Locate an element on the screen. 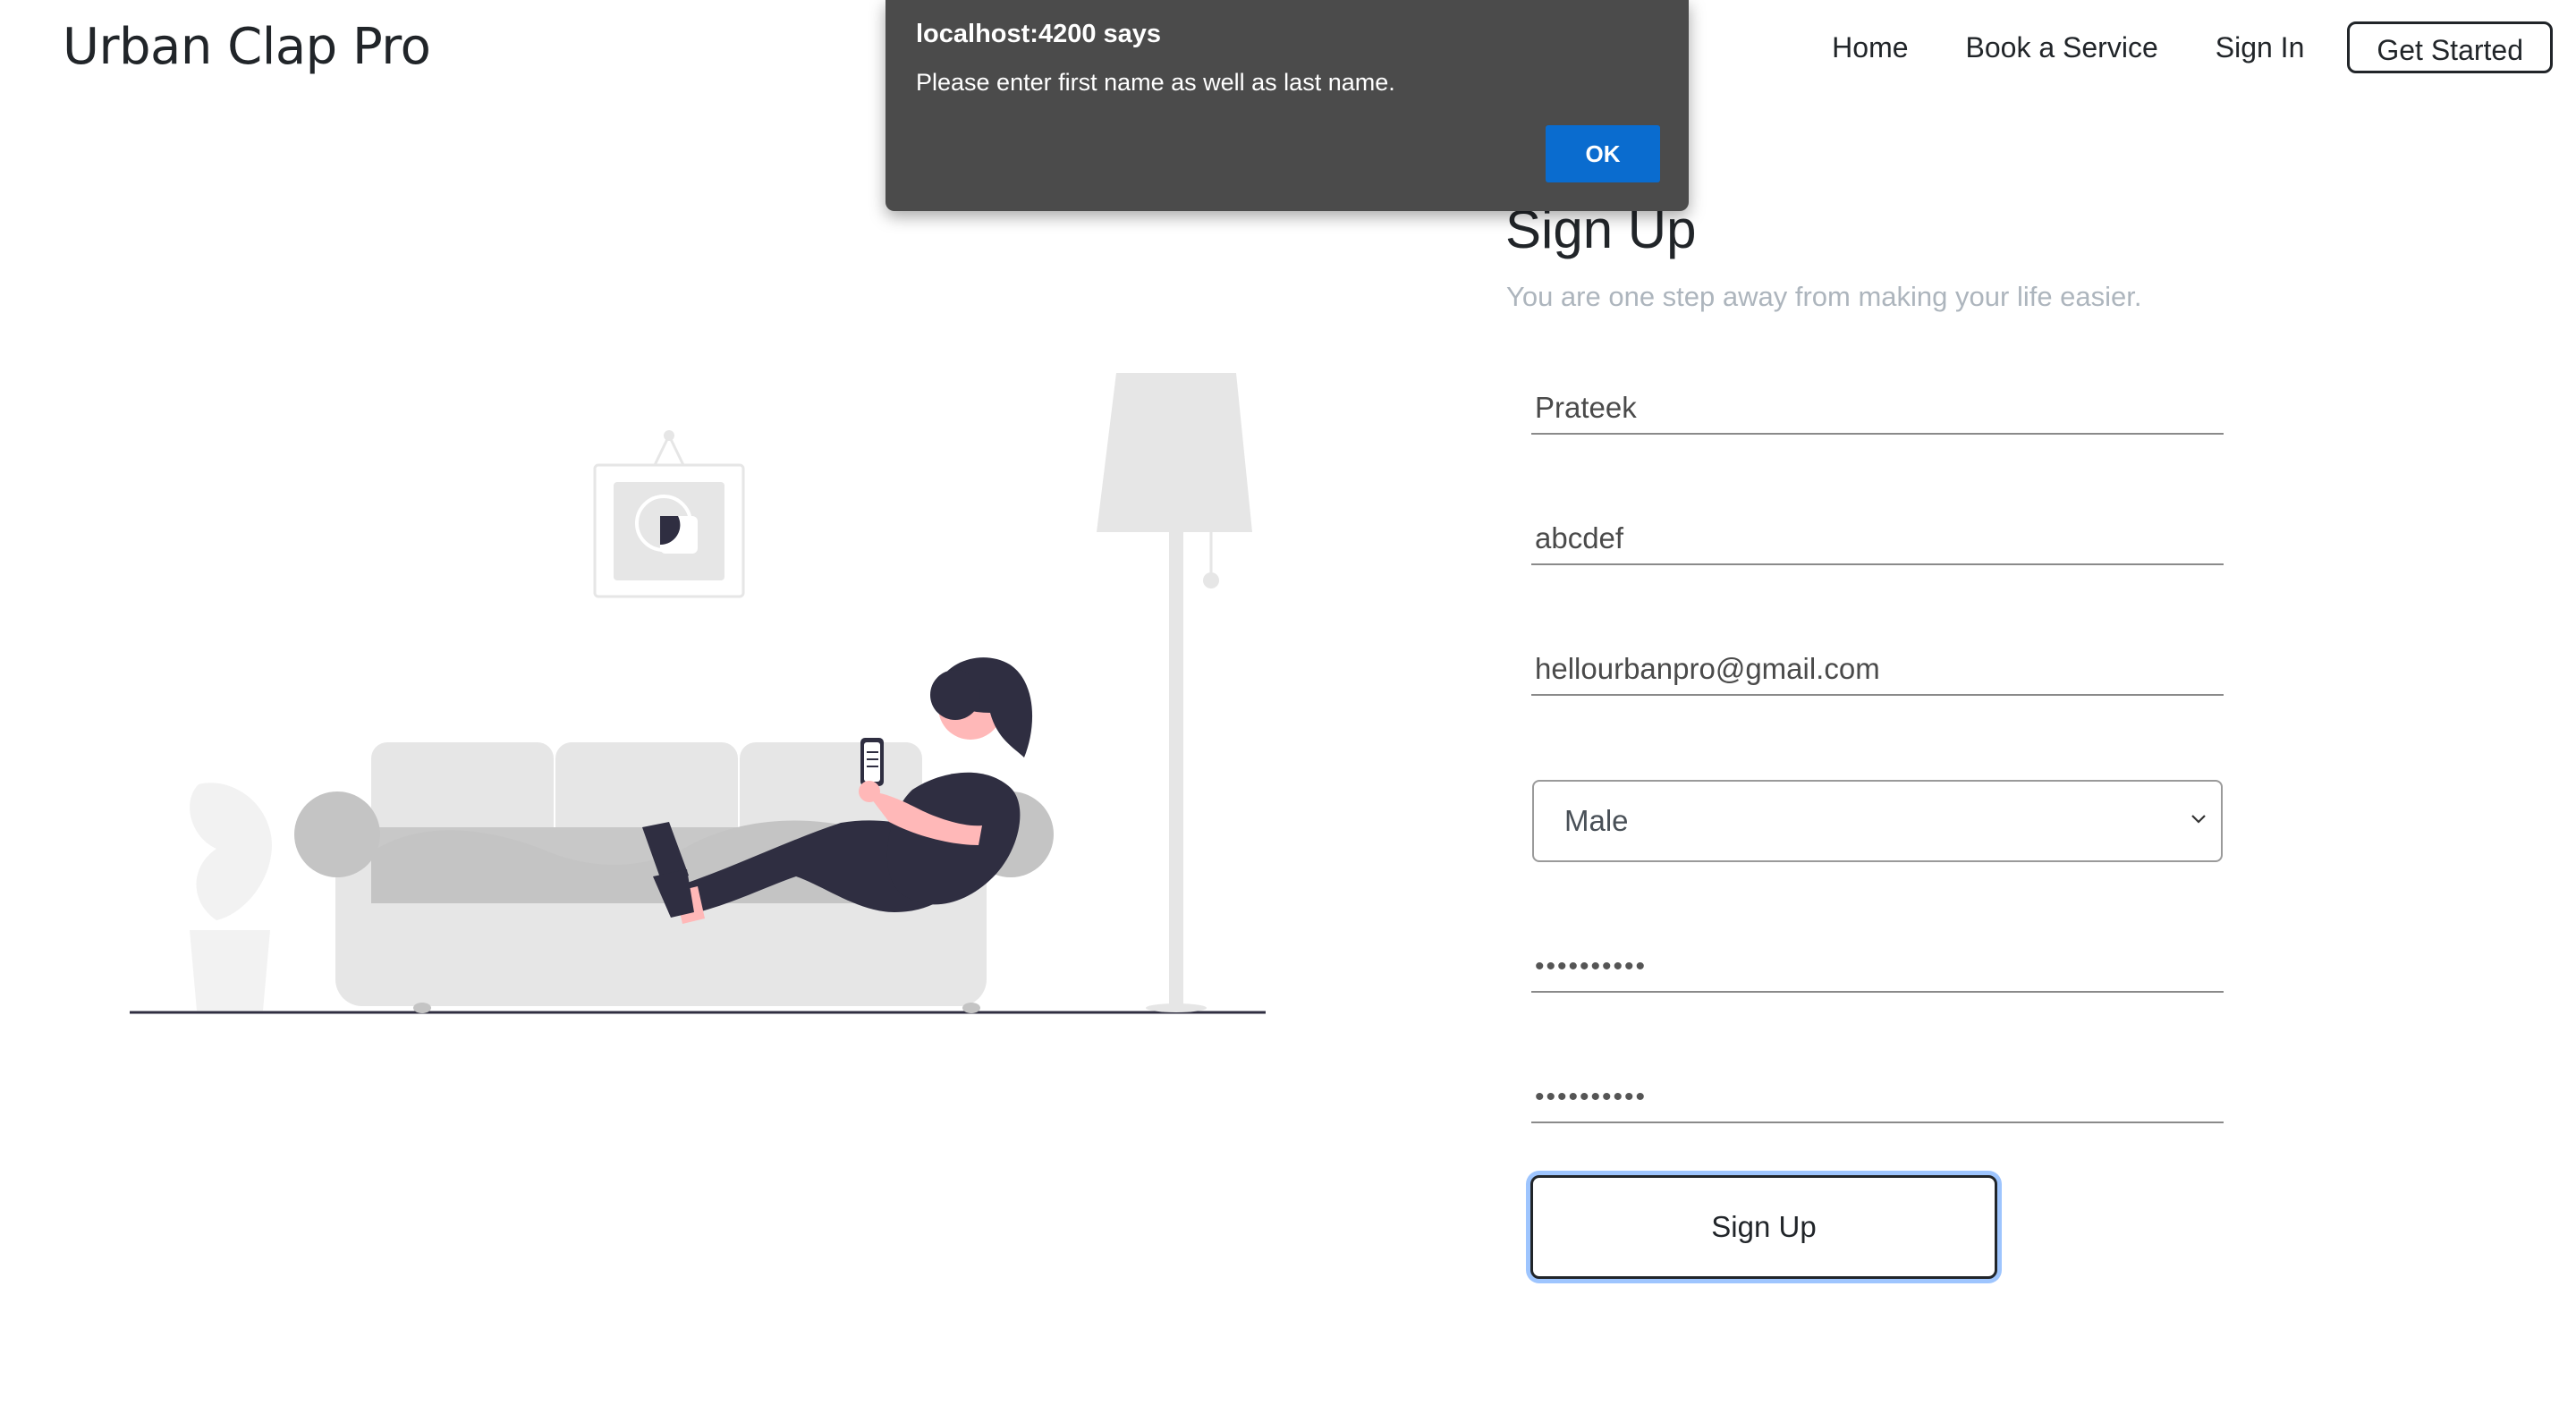 The image size is (2576, 1422). last-name-input is located at coordinates (1877, 539).